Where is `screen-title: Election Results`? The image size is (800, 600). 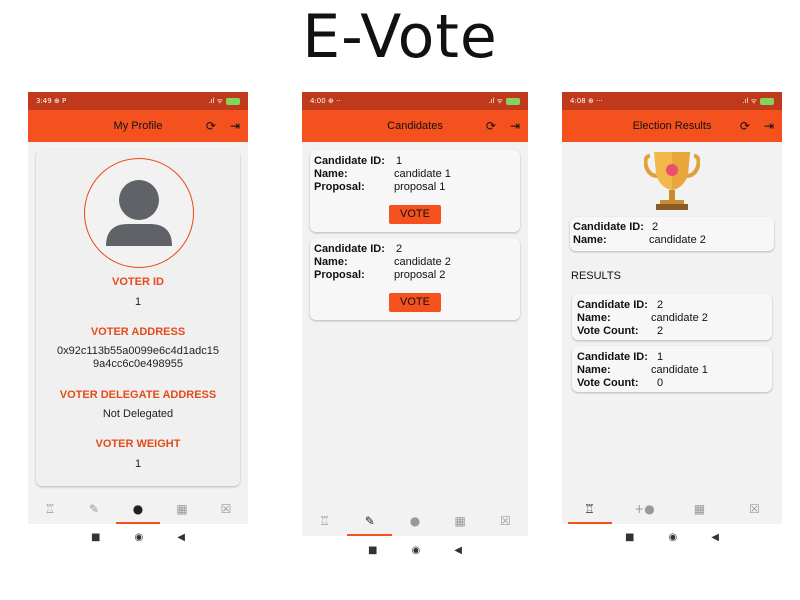 screen-title: Election Results is located at coordinates (672, 126).